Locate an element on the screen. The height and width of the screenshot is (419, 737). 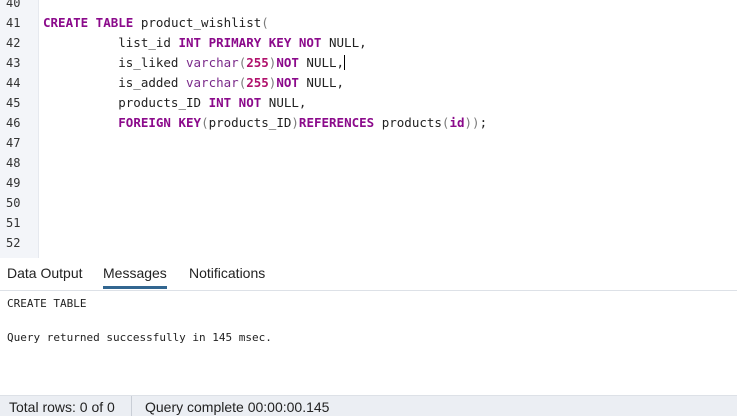
code-token: REFERENCES is located at coordinates (336, 122).